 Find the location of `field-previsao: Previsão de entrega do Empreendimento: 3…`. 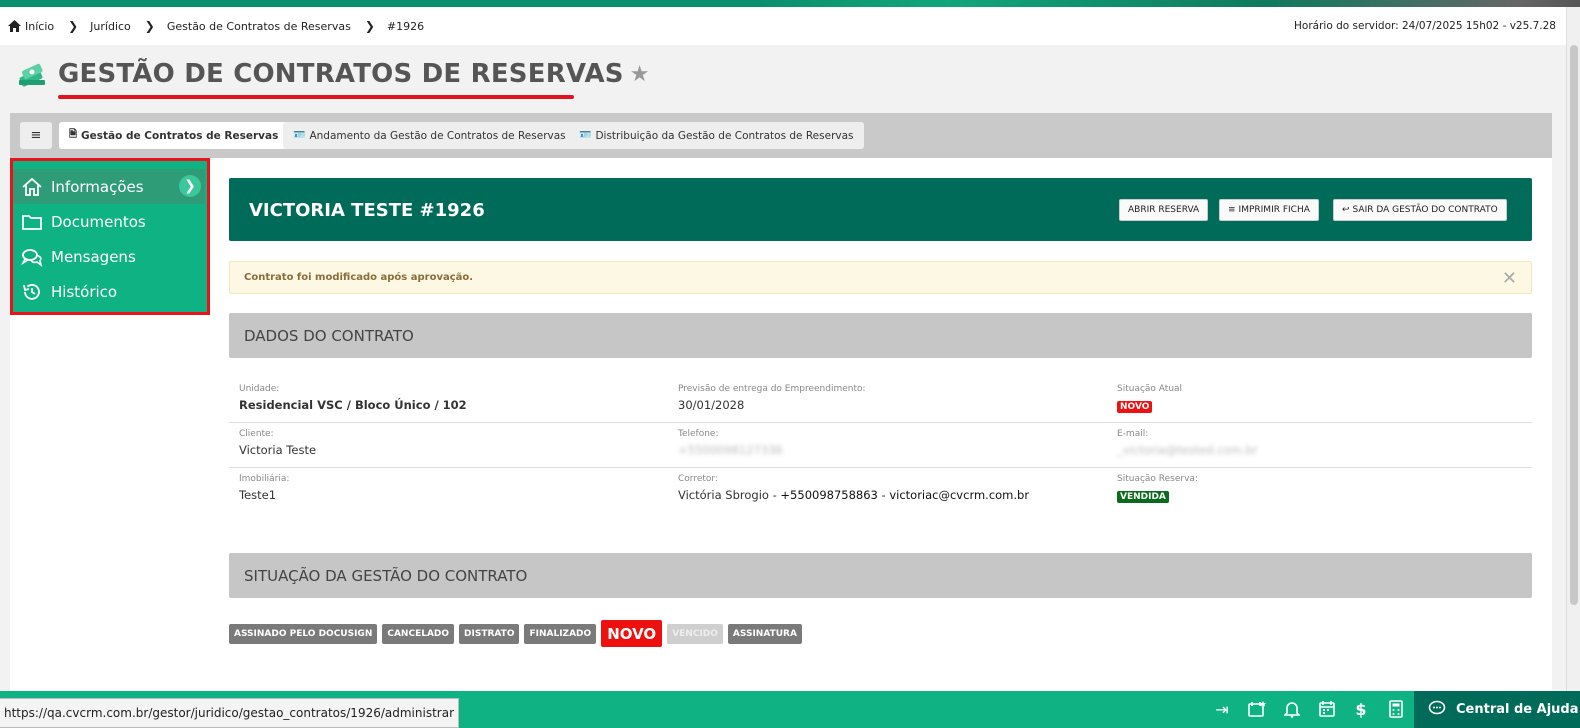

field-previsao: Previsão de entrega do Empreendimento: 3… is located at coordinates (772, 398).